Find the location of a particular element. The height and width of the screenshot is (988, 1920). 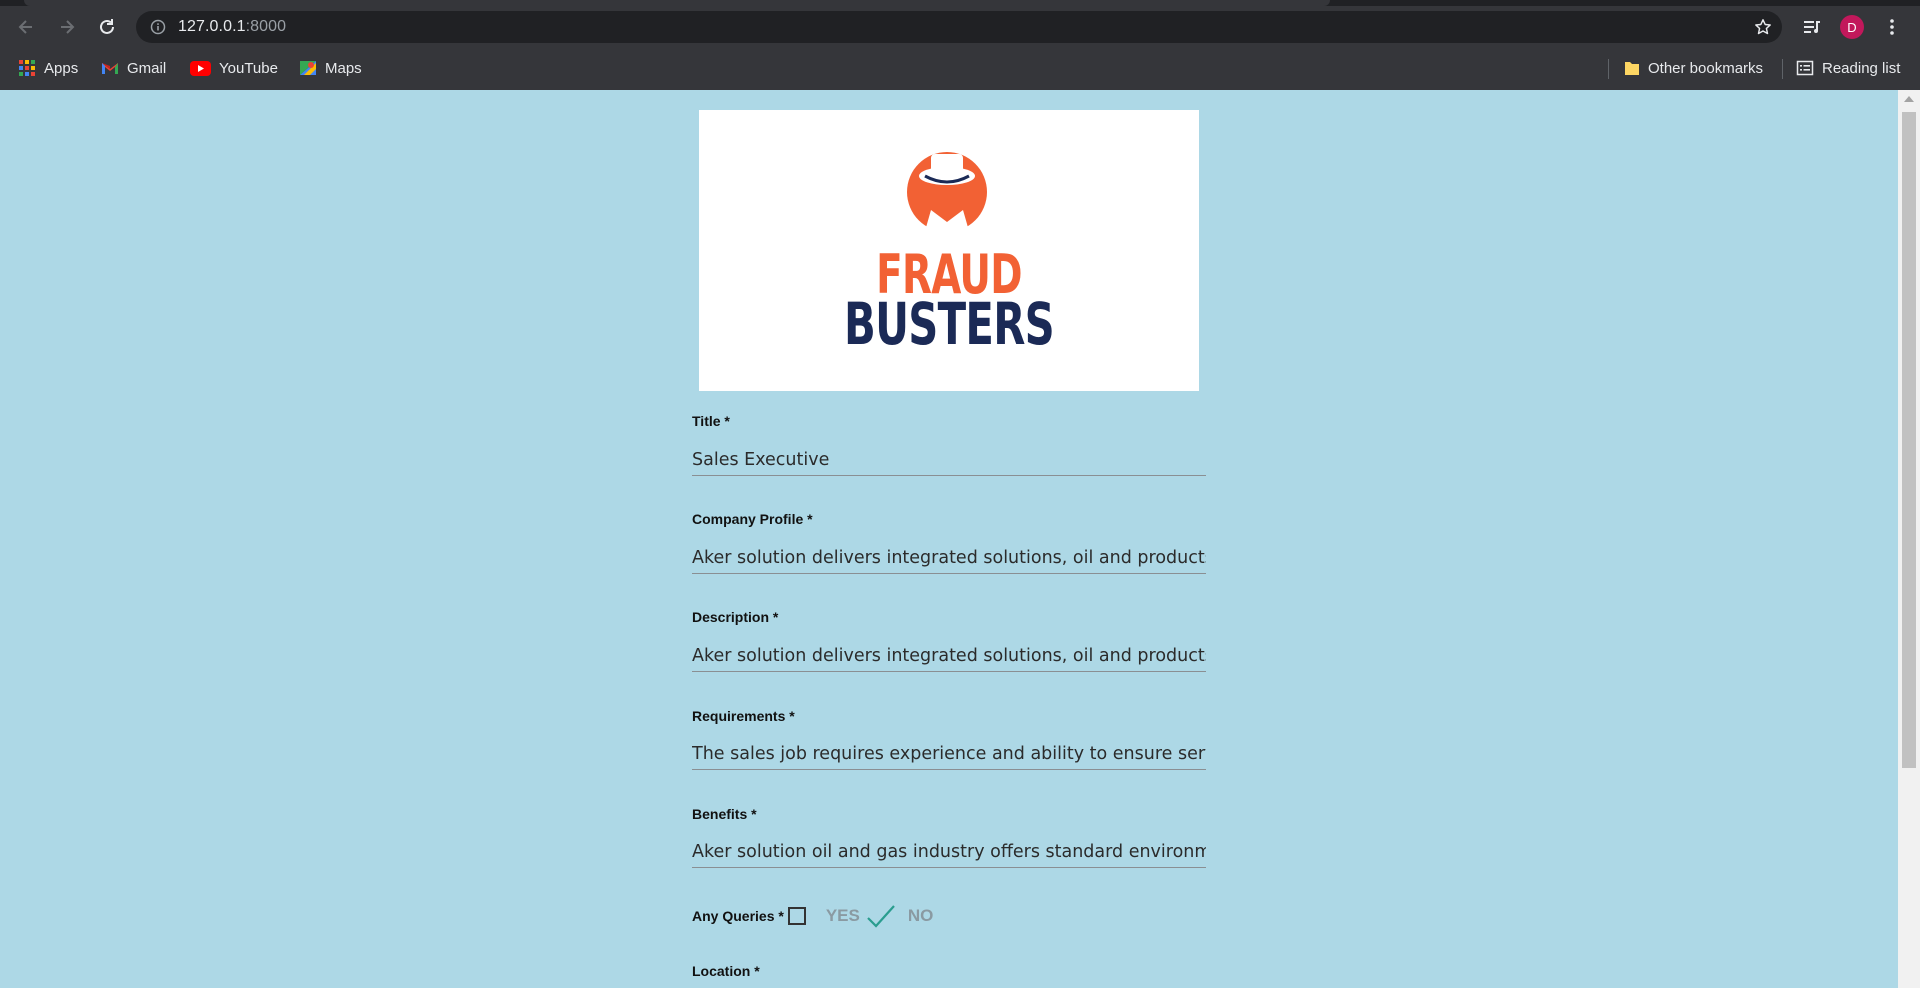

other-bookmarks-label: Other bookmarks is located at coordinates (1706, 68).